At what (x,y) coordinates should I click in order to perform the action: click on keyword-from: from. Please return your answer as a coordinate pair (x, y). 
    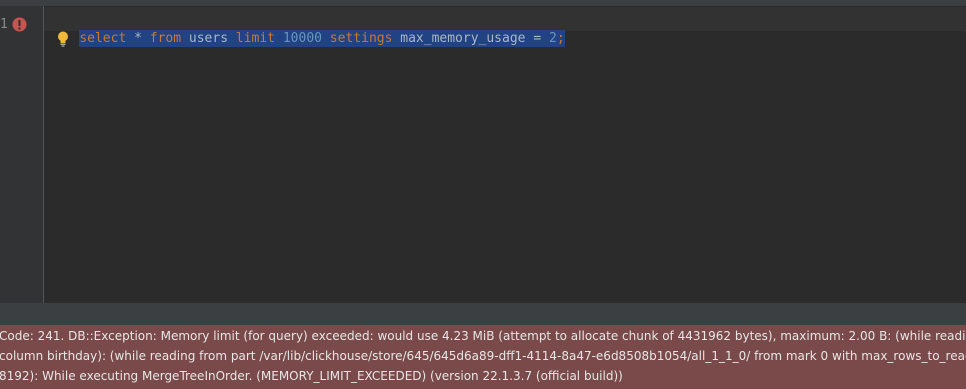
    Looking at the image, I should click on (165, 38).